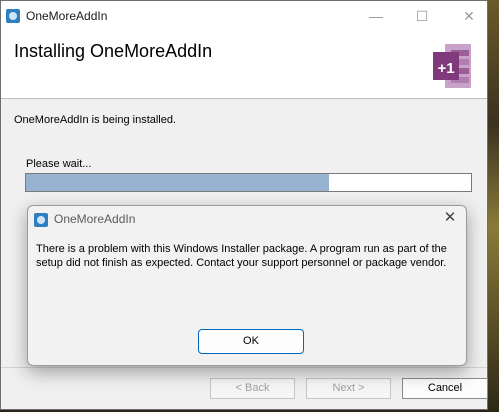 Image resolution: width=499 pixels, height=412 pixels. Describe the element at coordinates (41, 220) in the screenshot. I see `dialog-app-icon` at that location.